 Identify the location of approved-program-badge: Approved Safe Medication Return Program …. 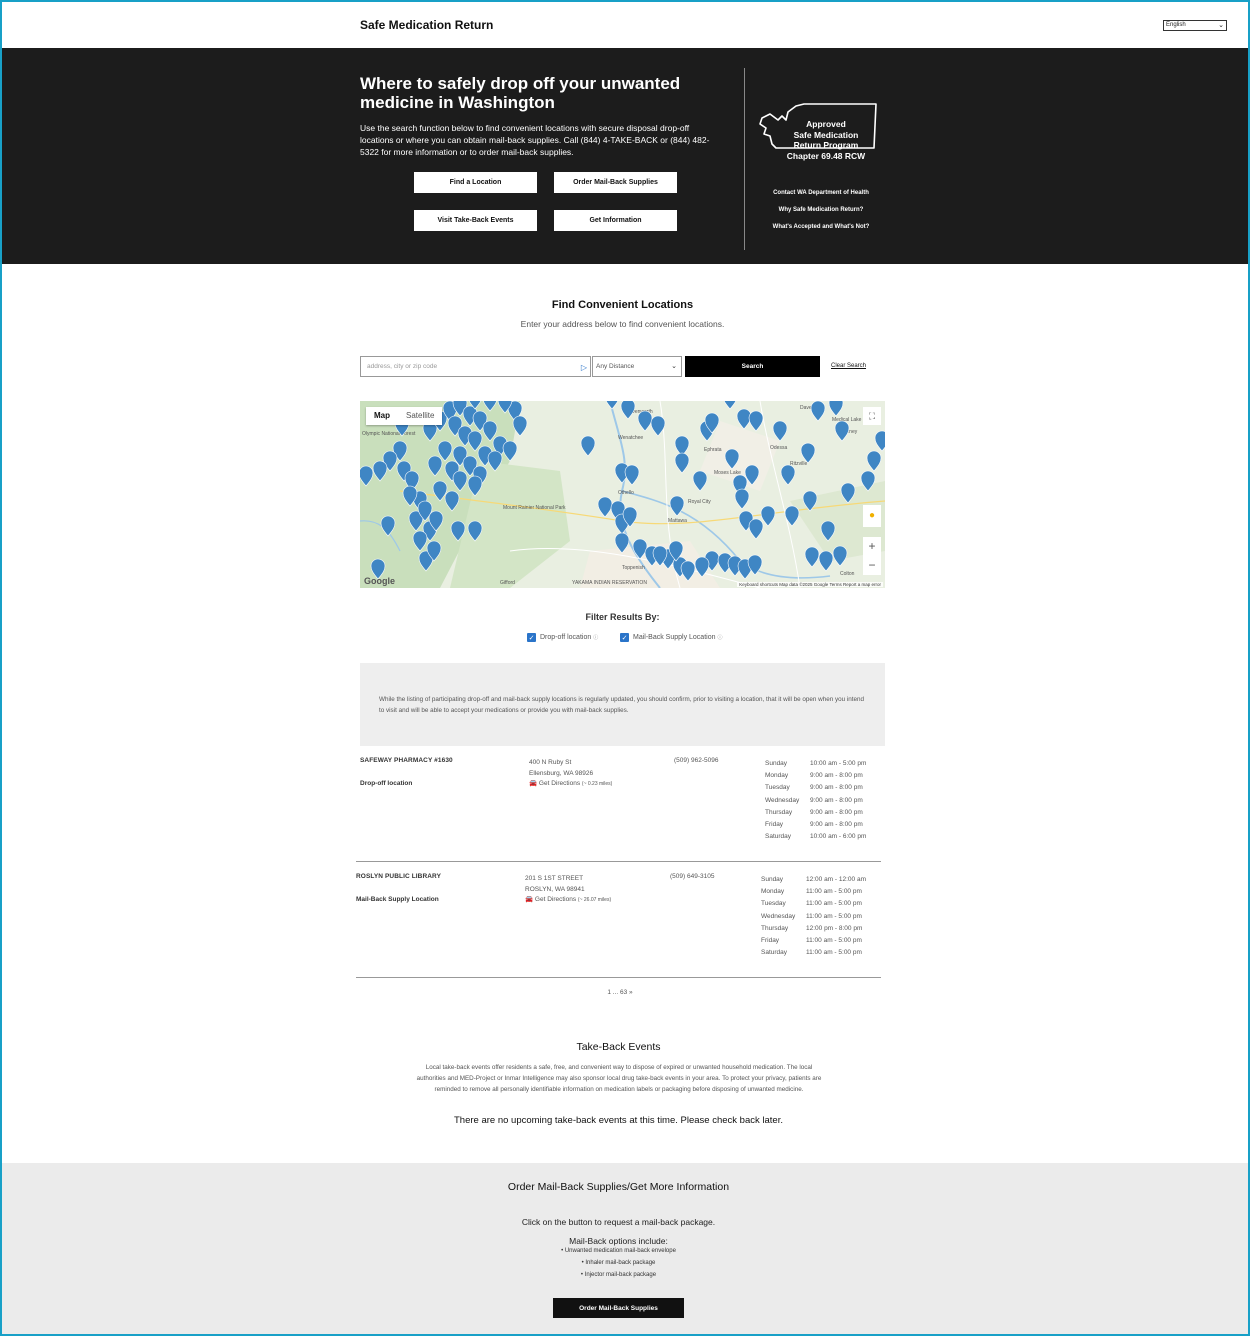
(826, 140).